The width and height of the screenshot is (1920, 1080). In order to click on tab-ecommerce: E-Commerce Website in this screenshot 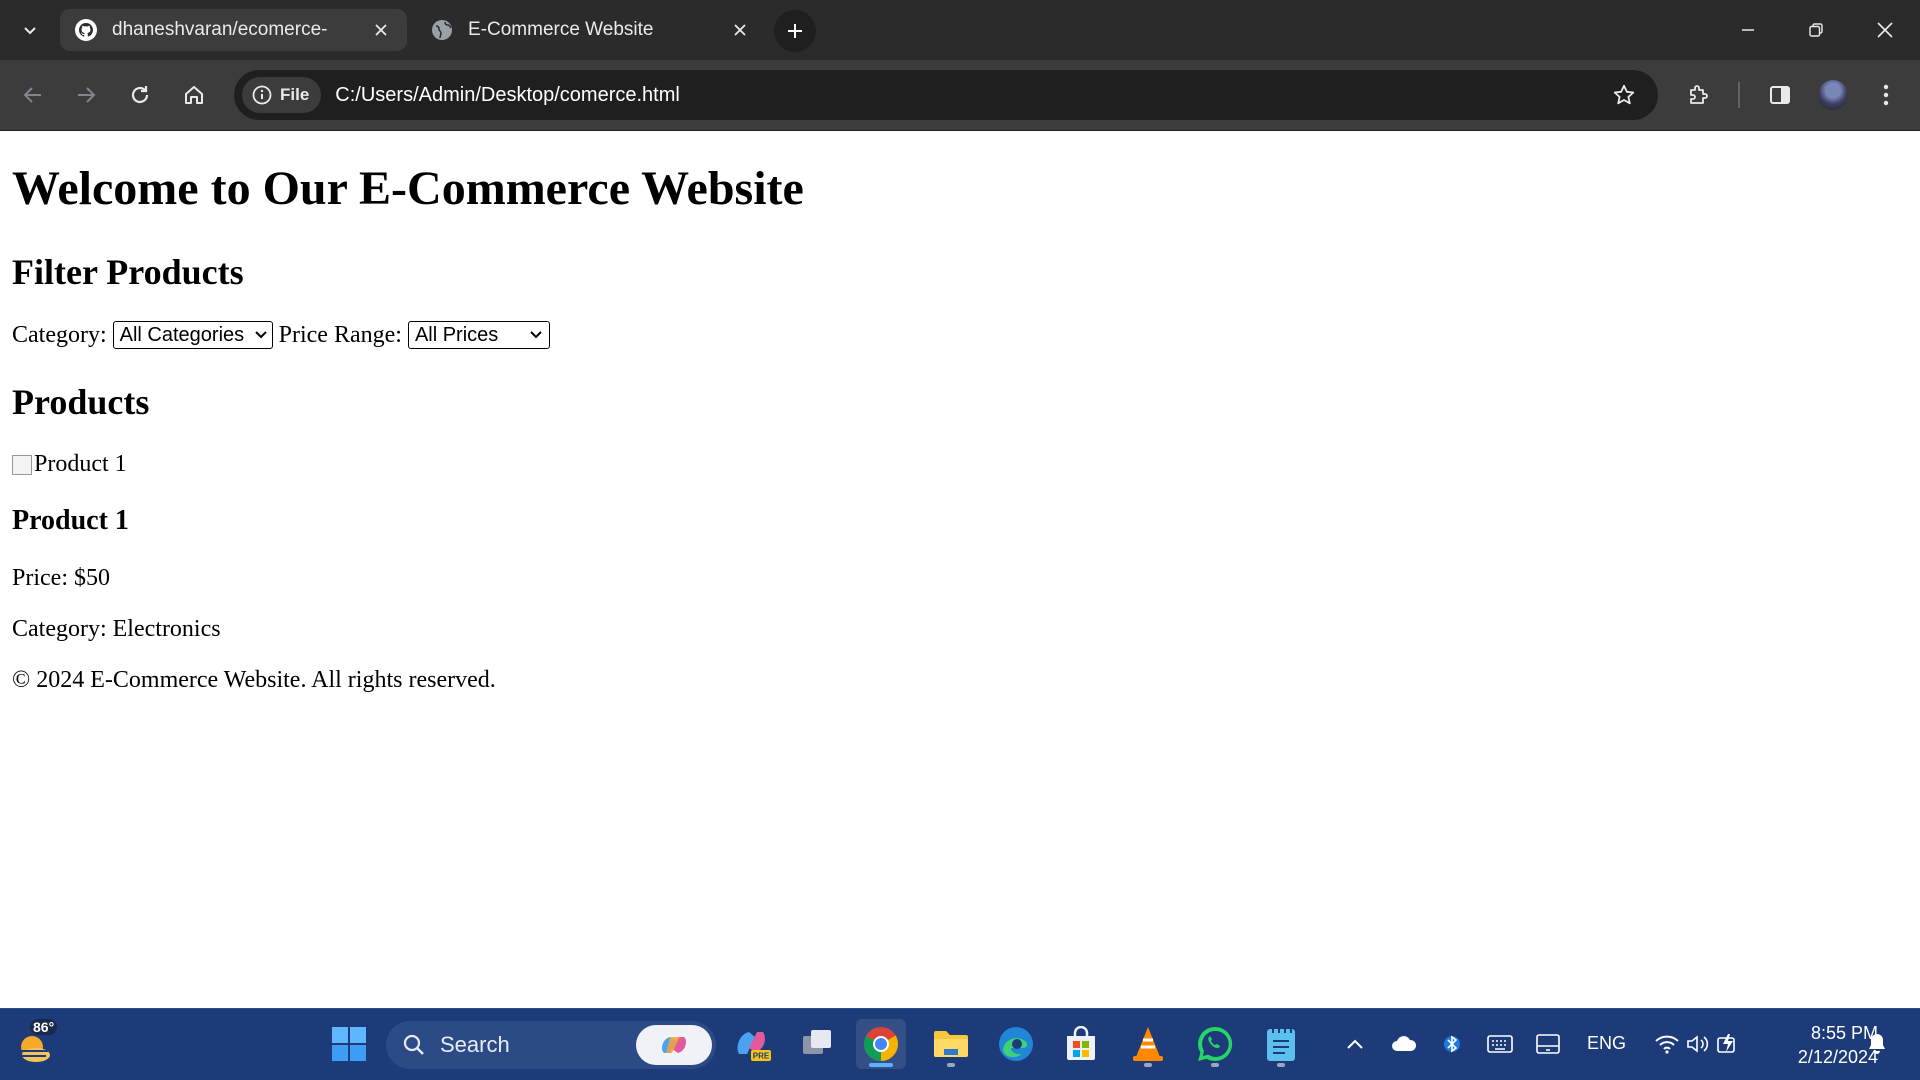, I will do `click(591, 30)`.